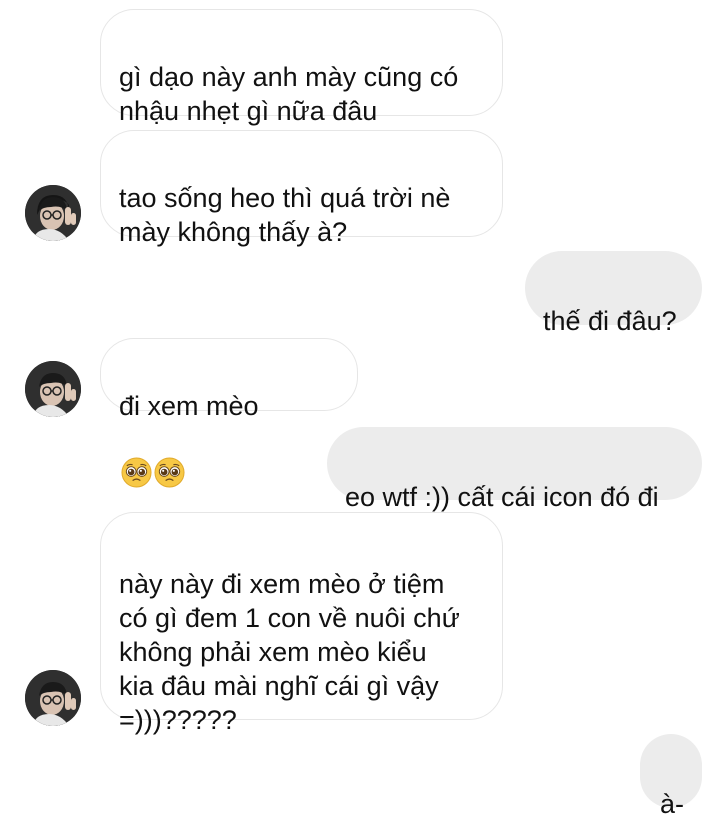  What do you see at coordinates (613, 293) in the screenshot?
I see `outgoing-message-bubble: thế đi đâu?` at bounding box center [613, 293].